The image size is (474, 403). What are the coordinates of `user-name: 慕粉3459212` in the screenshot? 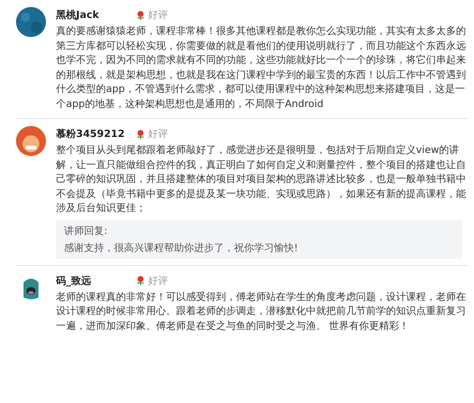 It's located at (91, 134).